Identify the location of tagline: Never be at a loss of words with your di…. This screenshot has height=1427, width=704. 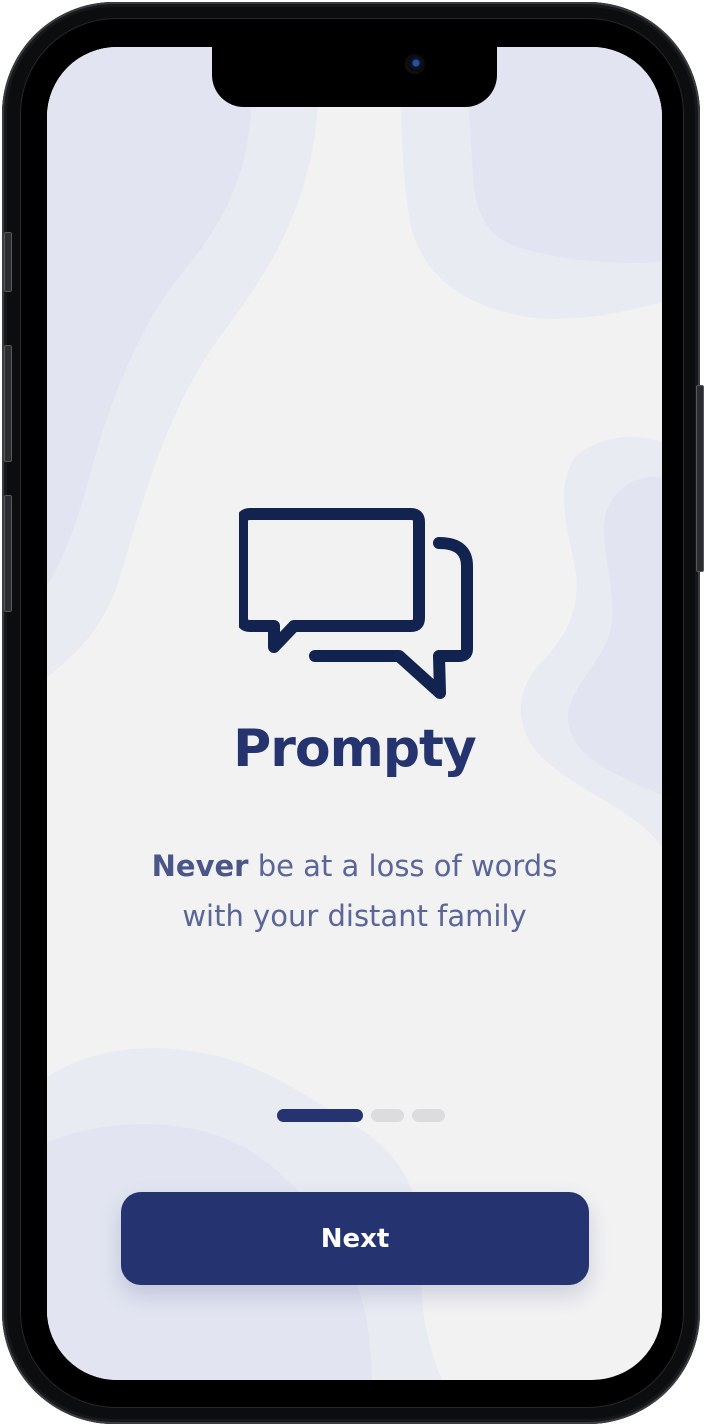
(354, 891).